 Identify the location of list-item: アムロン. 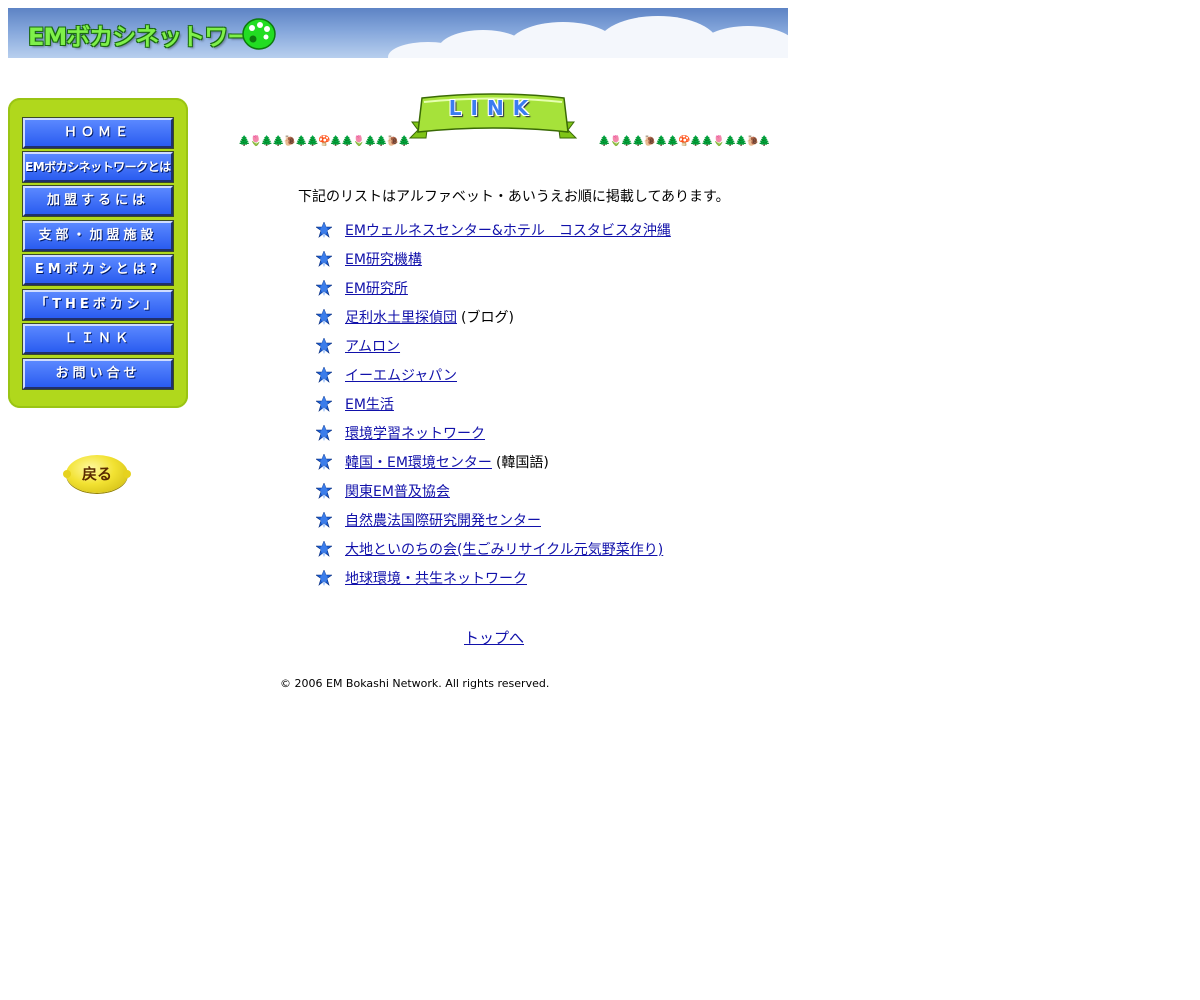
(493, 350).